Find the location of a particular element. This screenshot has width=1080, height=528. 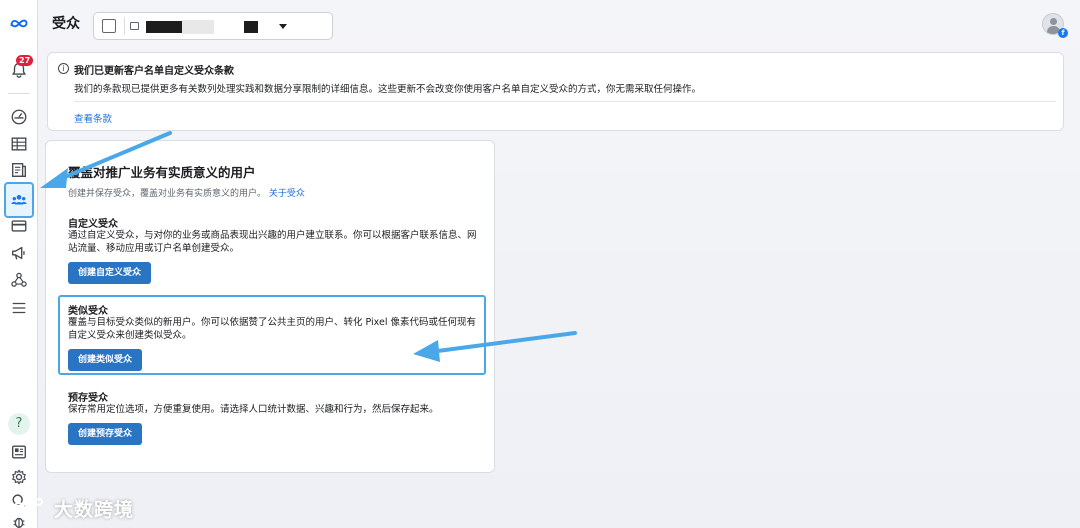

megaphone-campaign-icon is located at coordinates (19, 253).